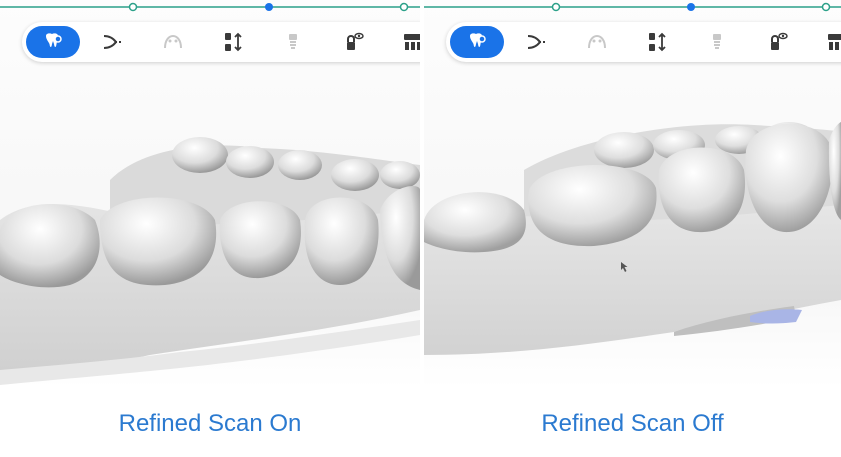 The width and height of the screenshot is (841, 457). What do you see at coordinates (210, 423) in the screenshot?
I see `caption-refined-on: Refined Scan On` at bounding box center [210, 423].